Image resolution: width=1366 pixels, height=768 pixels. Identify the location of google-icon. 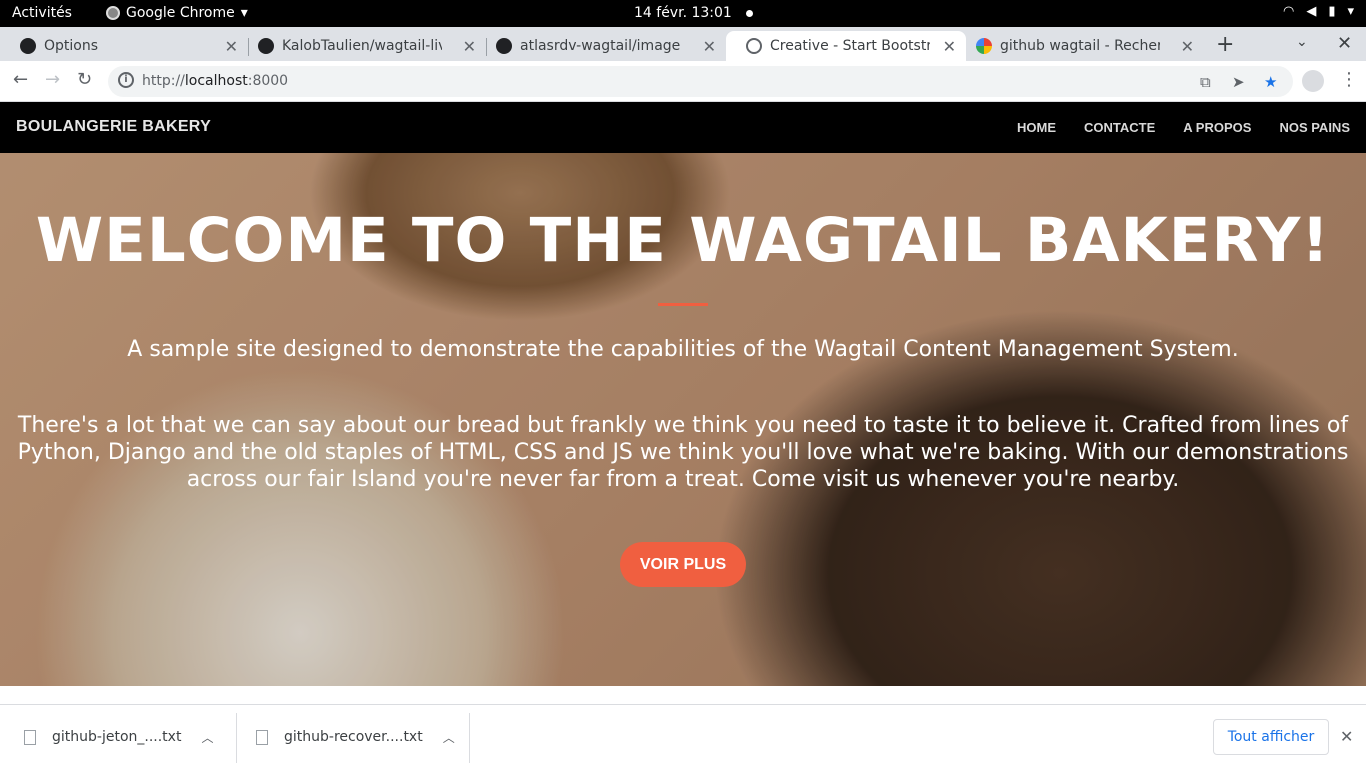
(984, 46).